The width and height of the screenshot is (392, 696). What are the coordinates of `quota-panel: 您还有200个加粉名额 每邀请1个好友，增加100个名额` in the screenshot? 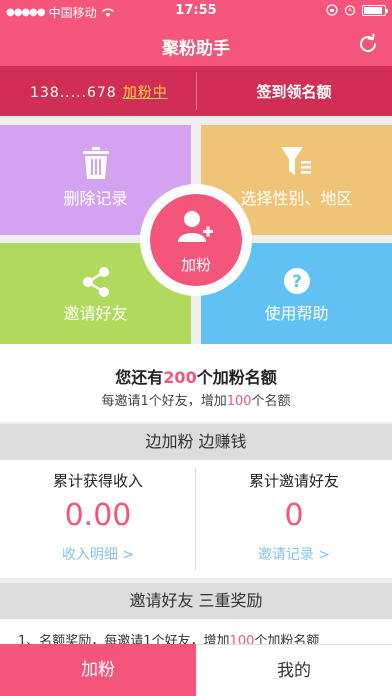 It's located at (196, 383).